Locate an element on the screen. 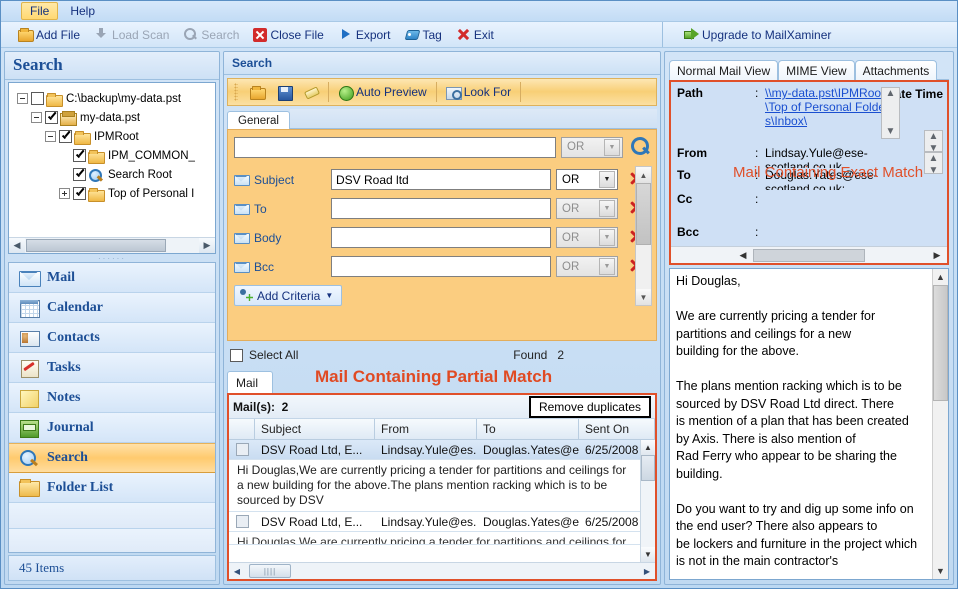  sidebar-item-contacts: Contacts is located at coordinates (112, 338).